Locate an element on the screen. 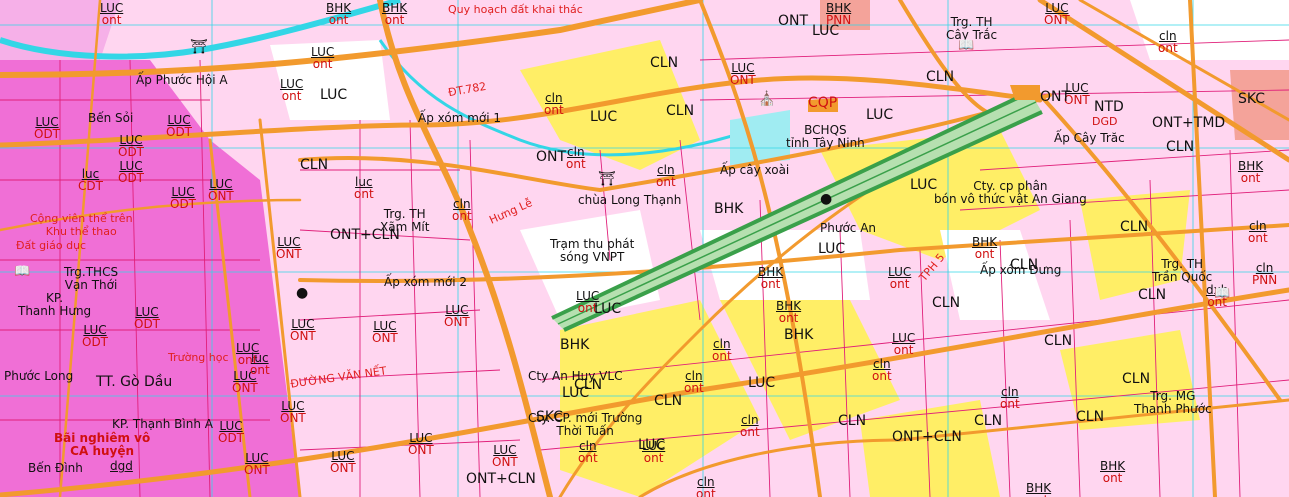 The width and height of the screenshot is (1289, 497). church-icon: ⛪ is located at coordinates (766, 99).